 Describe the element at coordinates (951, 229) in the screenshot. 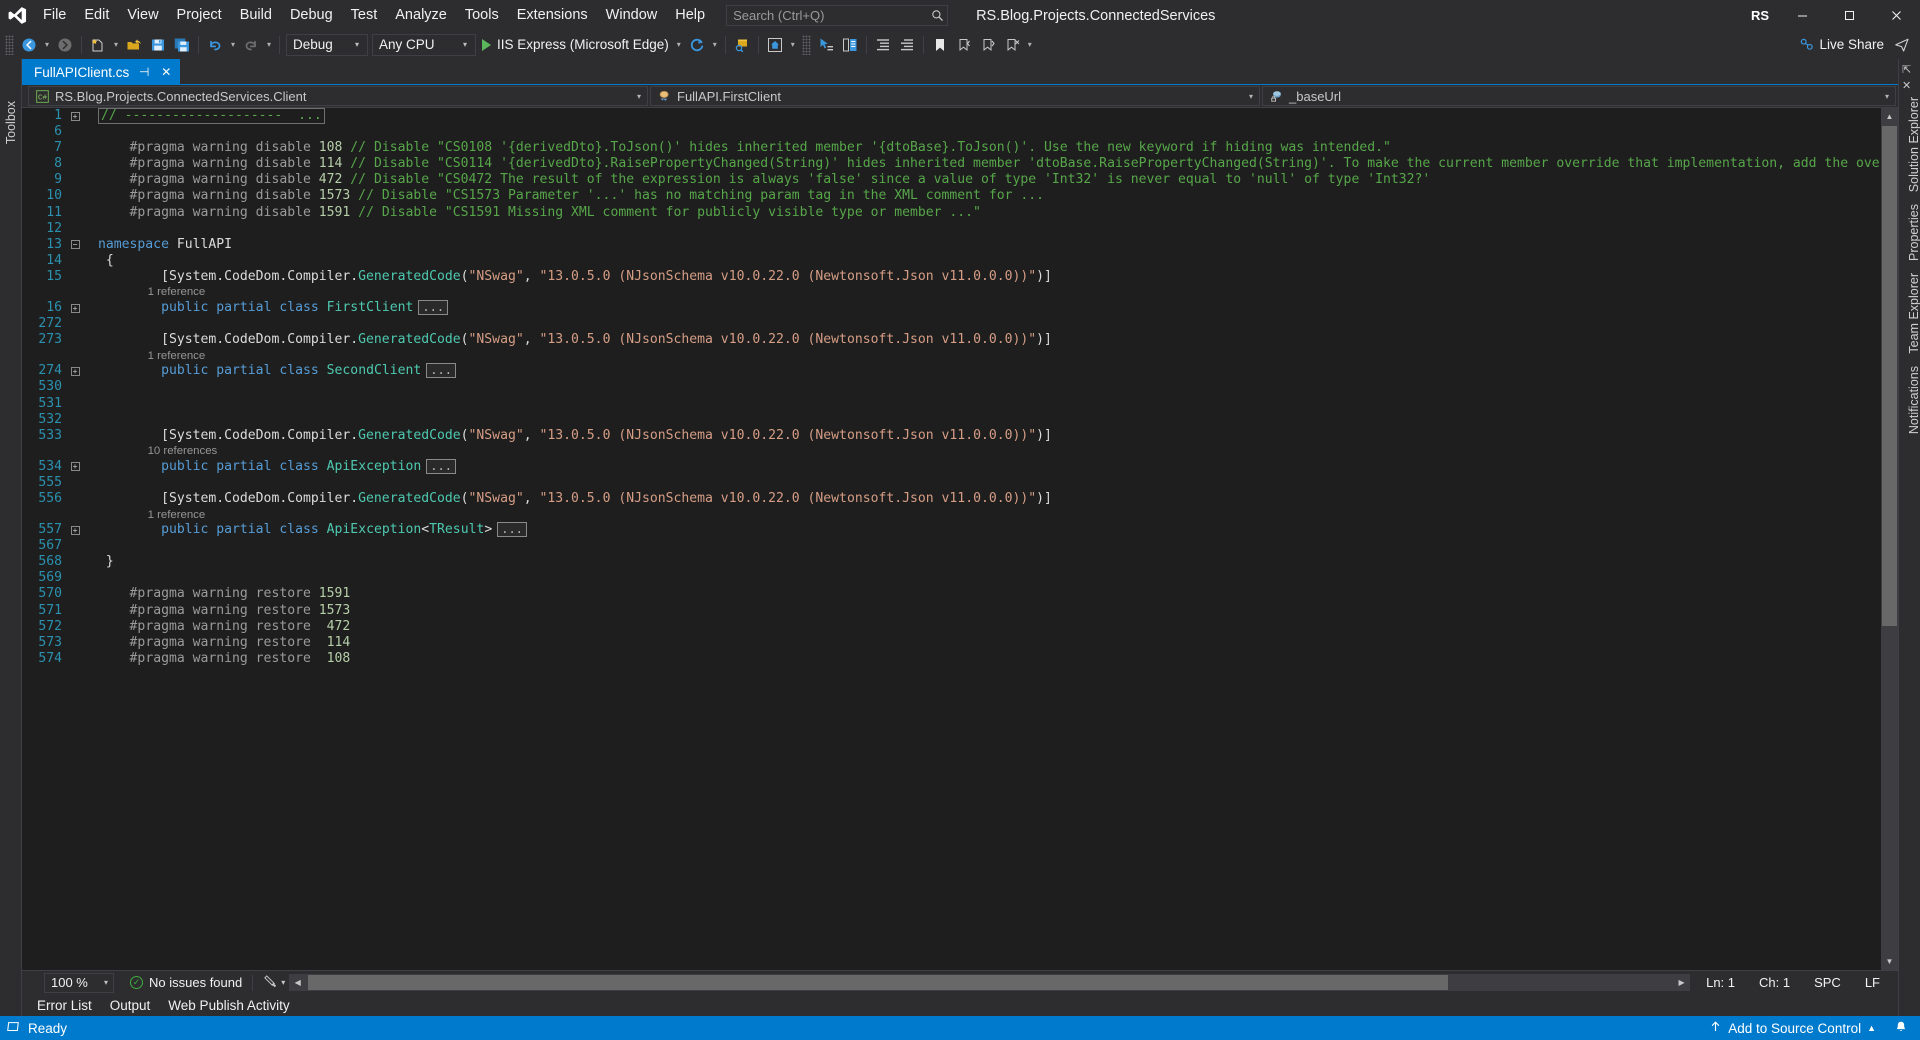

I see `code-line: 12` at that location.